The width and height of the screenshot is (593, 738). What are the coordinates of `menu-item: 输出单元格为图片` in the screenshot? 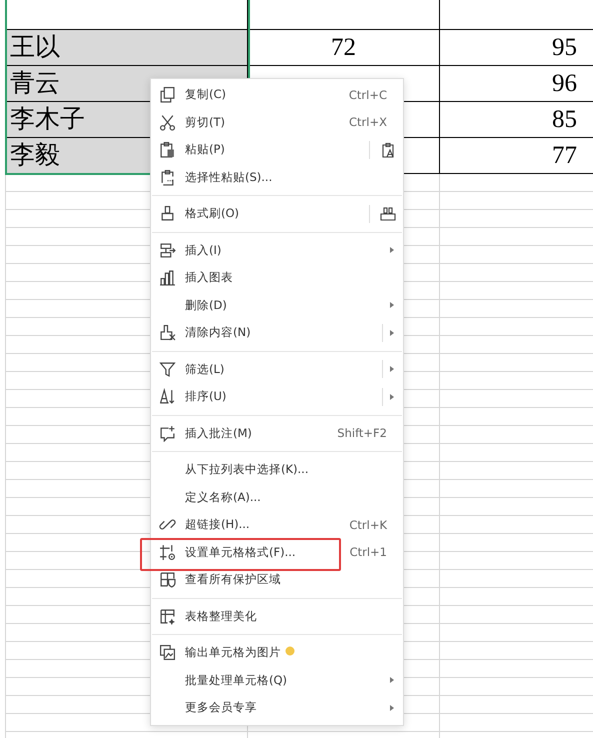 It's located at (277, 652).